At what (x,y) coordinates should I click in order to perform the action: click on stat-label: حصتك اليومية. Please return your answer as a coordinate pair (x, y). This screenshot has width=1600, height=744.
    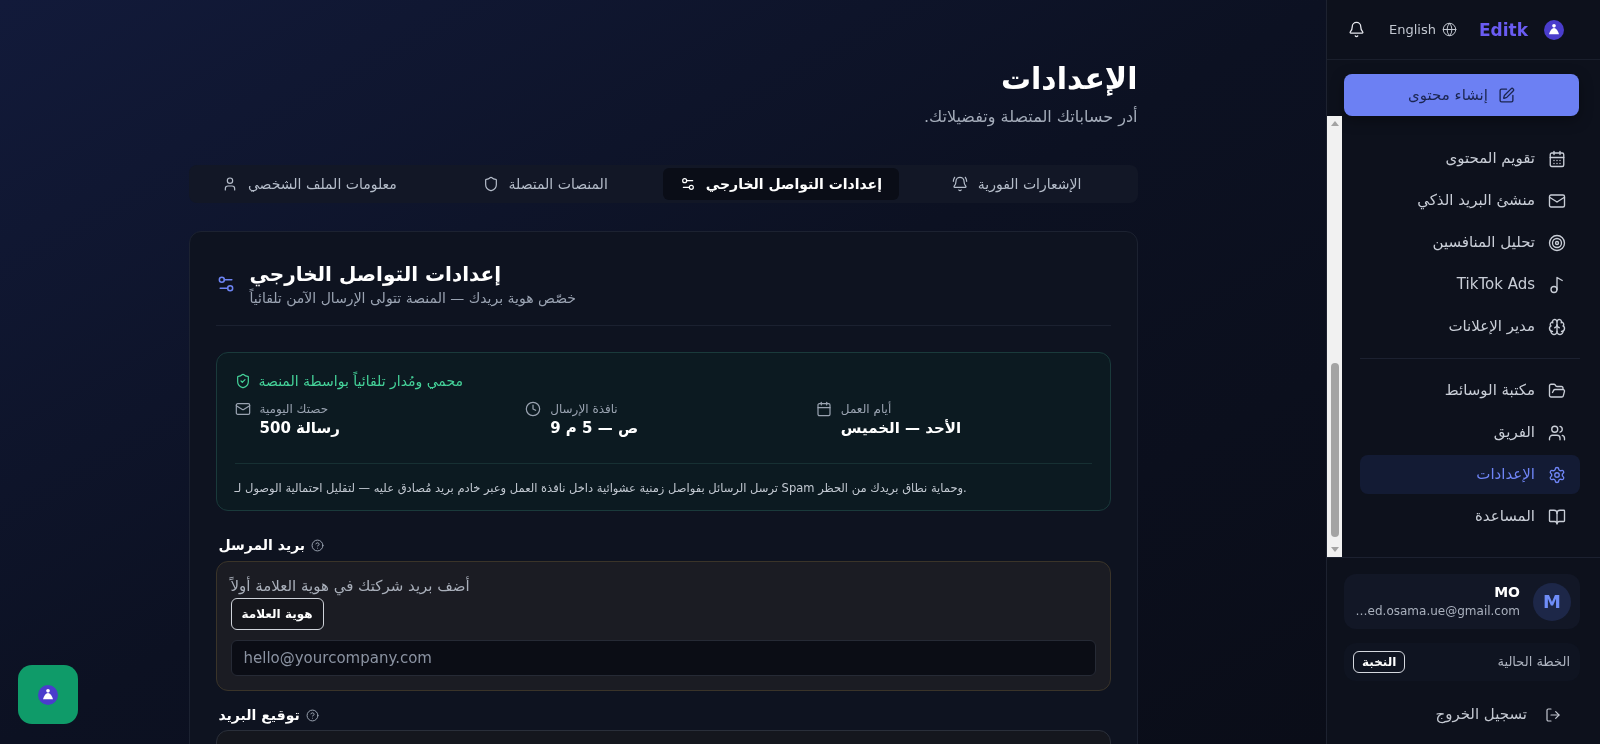
    Looking at the image, I should click on (294, 409).